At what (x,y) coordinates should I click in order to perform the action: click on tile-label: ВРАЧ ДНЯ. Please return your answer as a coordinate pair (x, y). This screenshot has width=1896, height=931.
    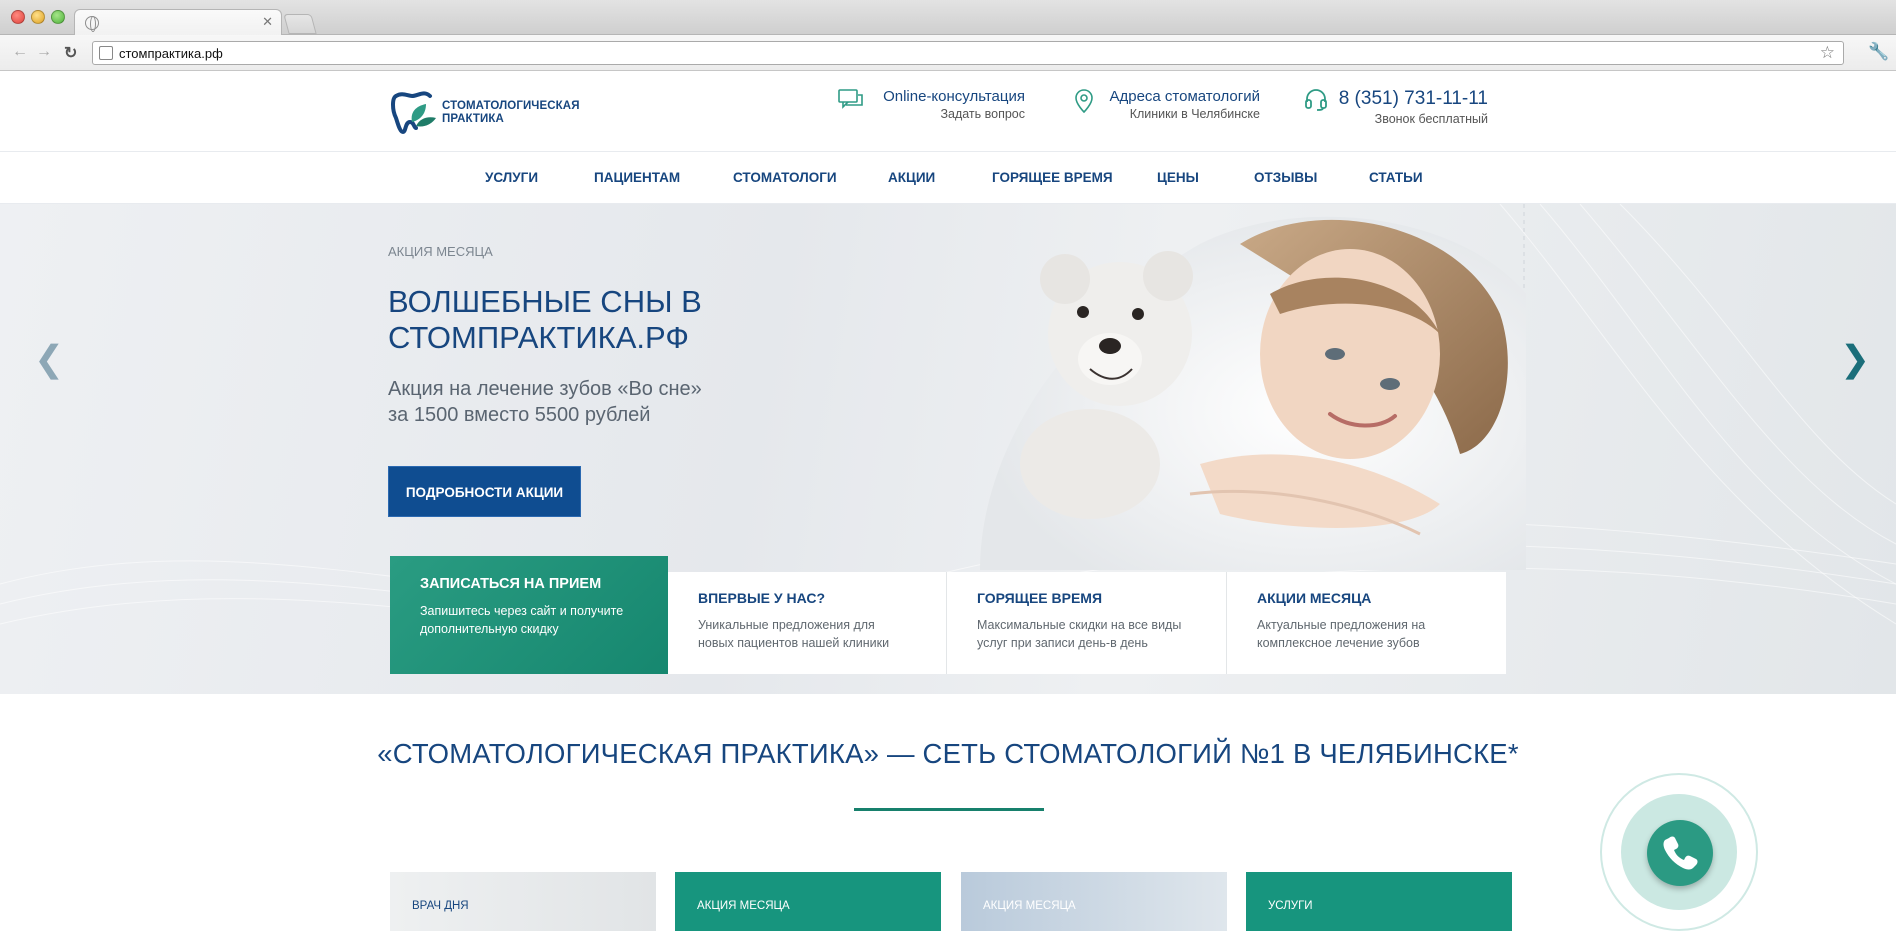
    Looking at the image, I should click on (440, 906).